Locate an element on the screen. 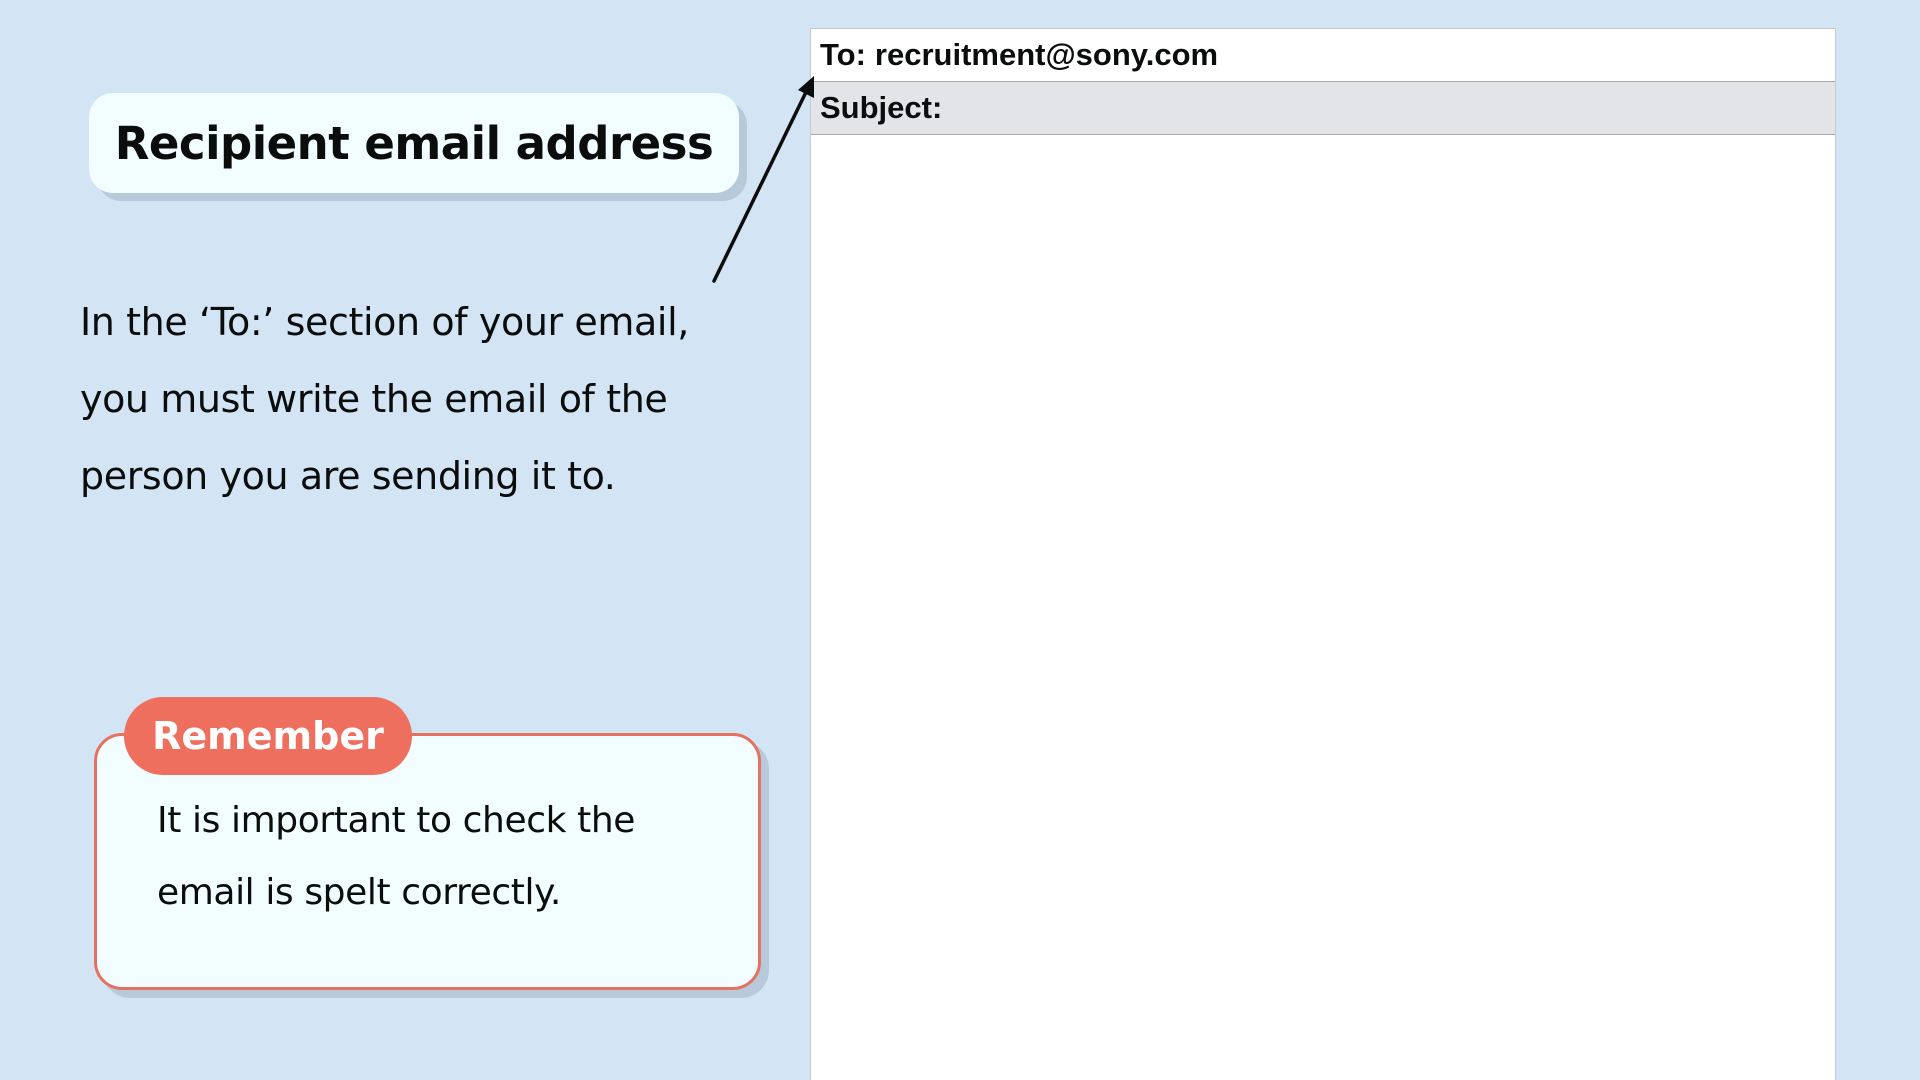 The image size is (1920, 1080). explanation-line: you must write the email of the is located at coordinates (374, 399).